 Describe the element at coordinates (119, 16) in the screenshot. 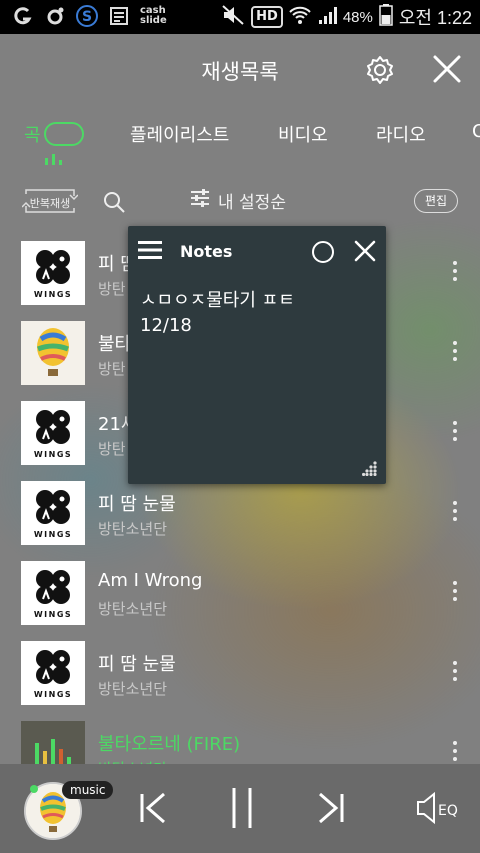

I see `news-icon` at that location.